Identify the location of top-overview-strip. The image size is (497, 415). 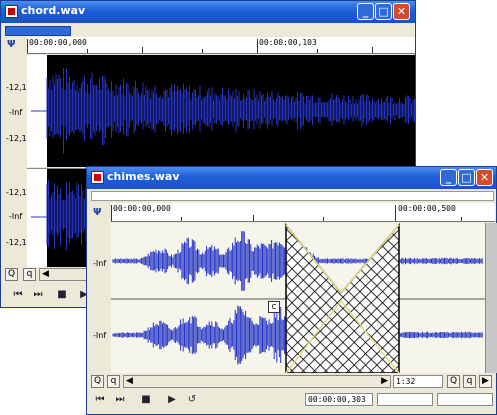
(292, 196).